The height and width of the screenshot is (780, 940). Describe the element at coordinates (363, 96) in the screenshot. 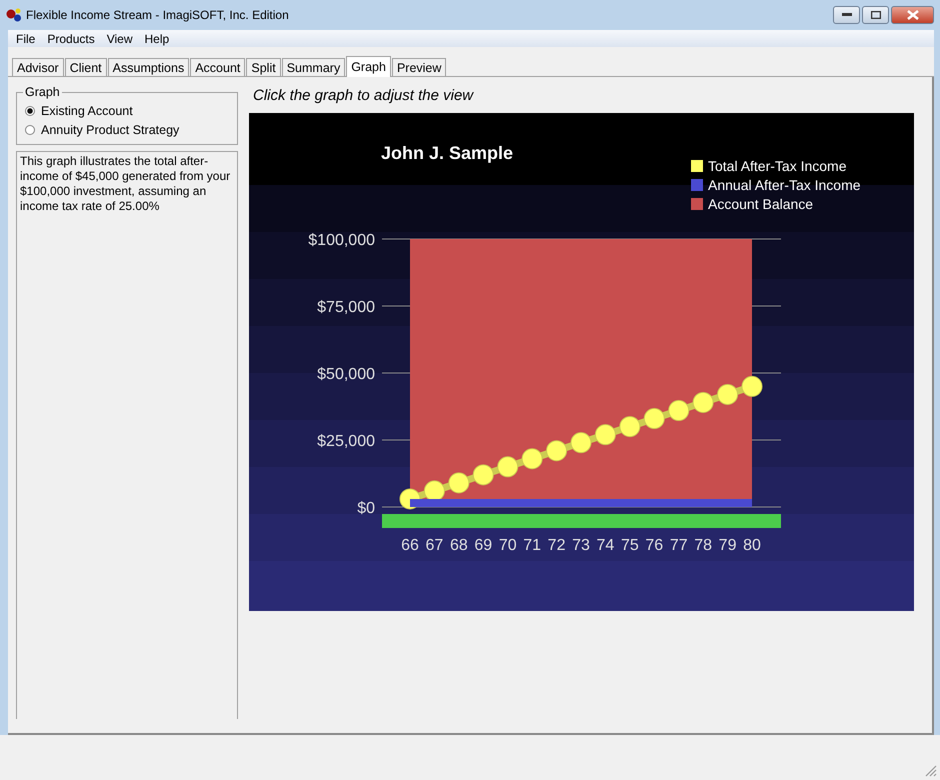

I see `hint-text: Click the graph to adjust the view` at that location.